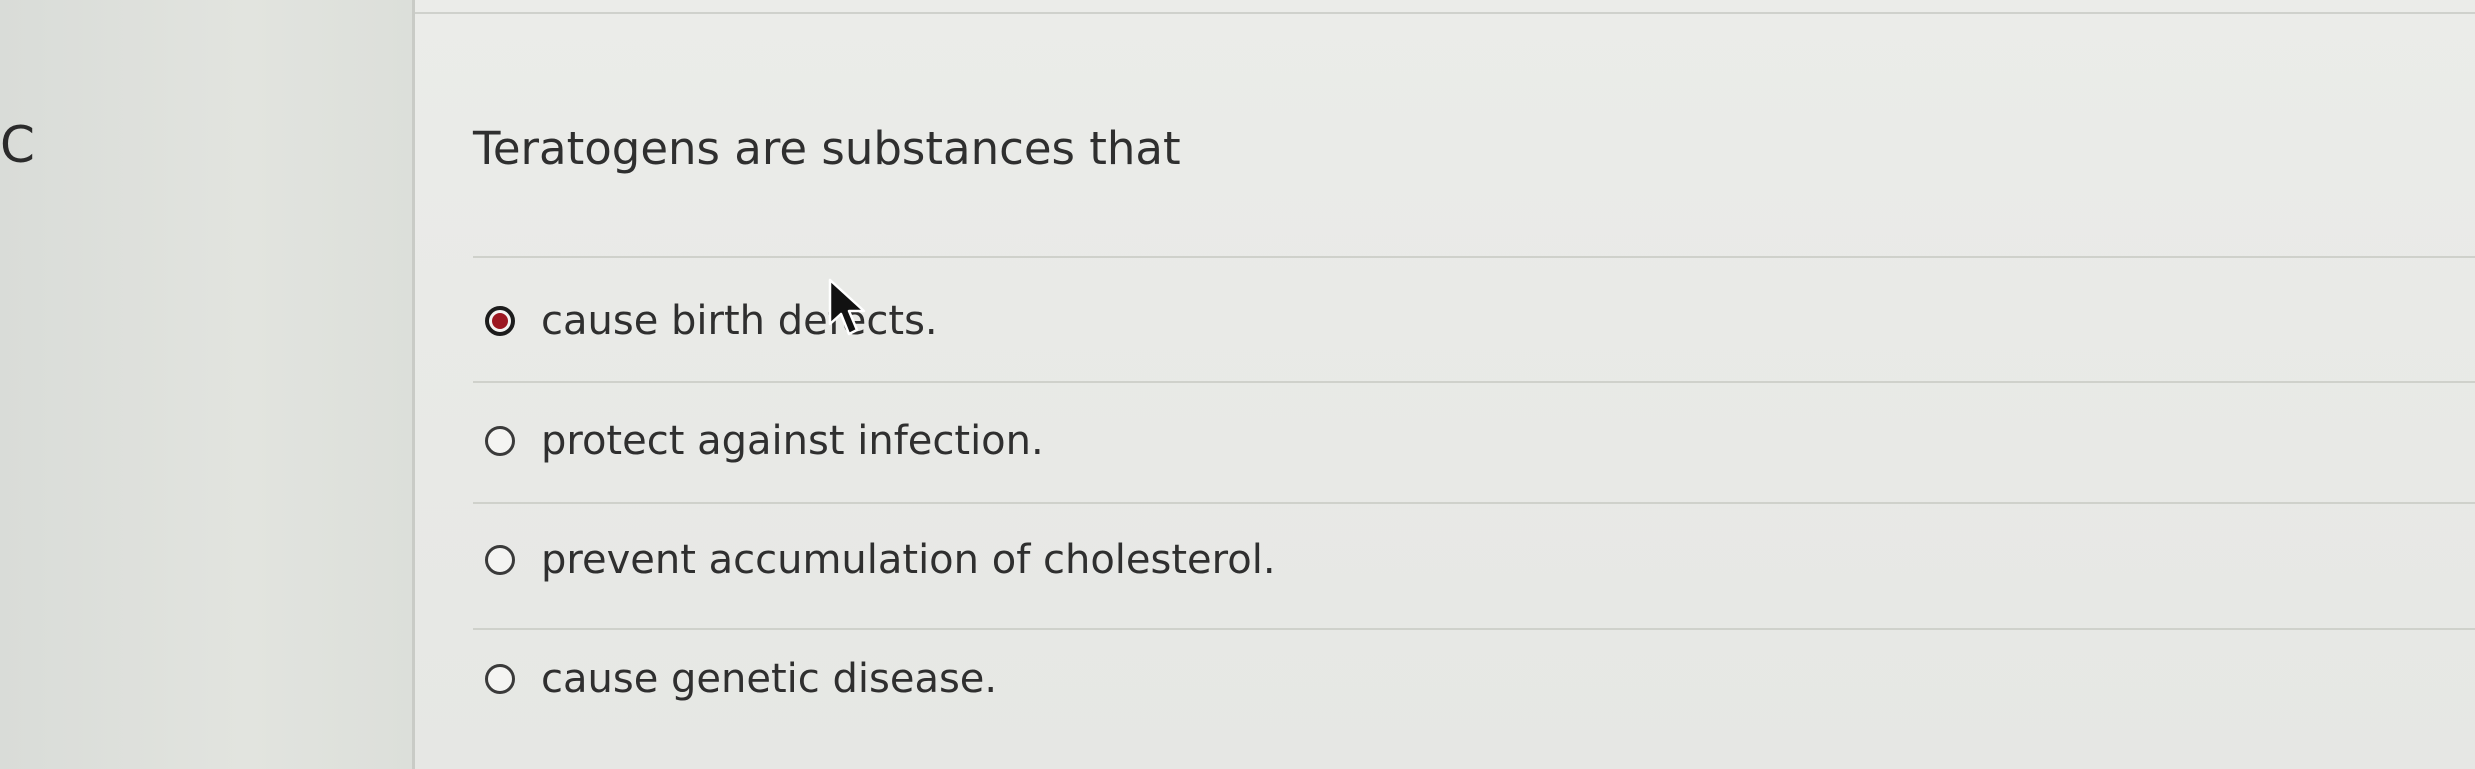 This screenshot has width=2475, height=769. What do you see at coordinates (792, 441) in the screenshot?
I see `answer-option-label: protect against infection.` at bounding box center [792, 441].